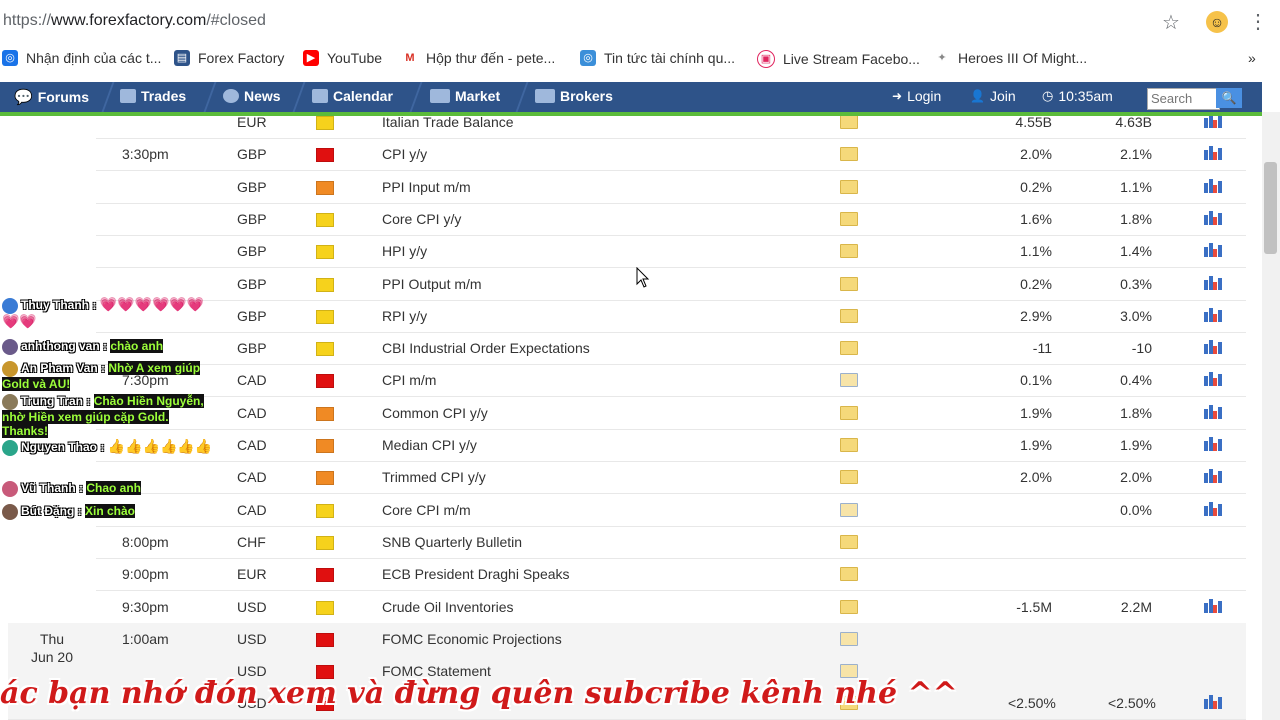 This screenshot has width=1280, height=720. Describe the element at coordinates (627, 639) in the screenshot. I see `table-row: 1:00am USD FOMC Economic Projections` at that location.